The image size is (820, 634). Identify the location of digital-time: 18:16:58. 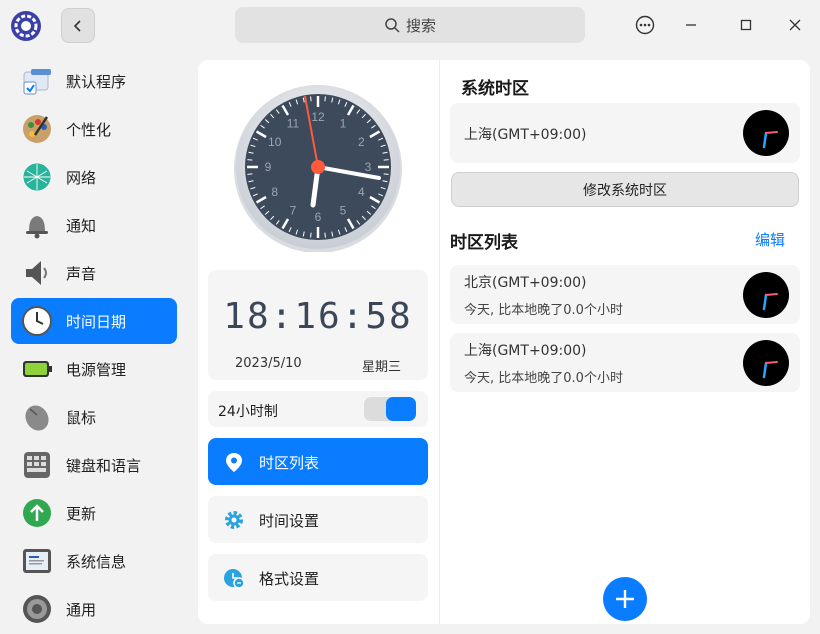
(318, 316).